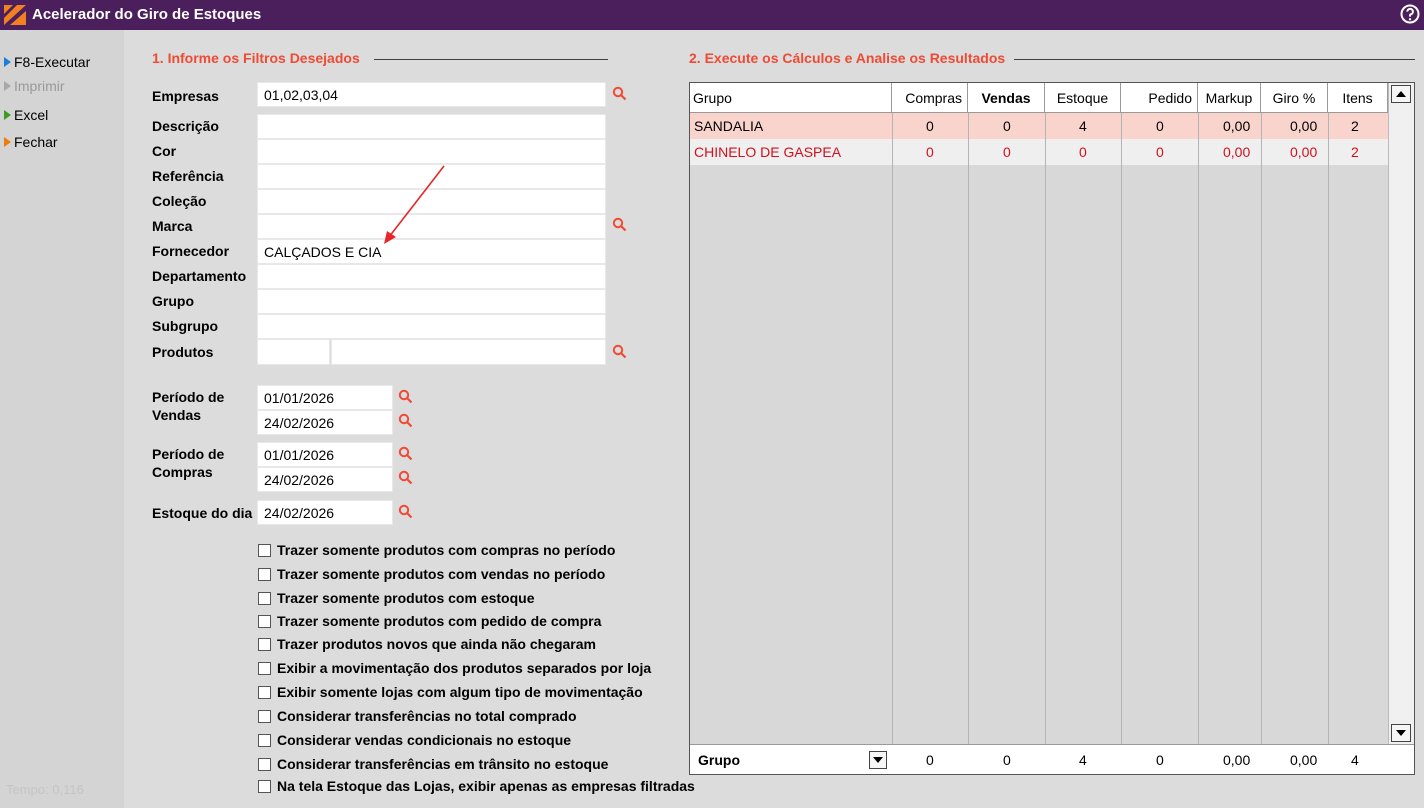 This screenshot has width=1424, height=808. Describe the element at coordinates (325, 422) in the screenshot. I see `vendas-to-date: 24/02/2026` at that location.